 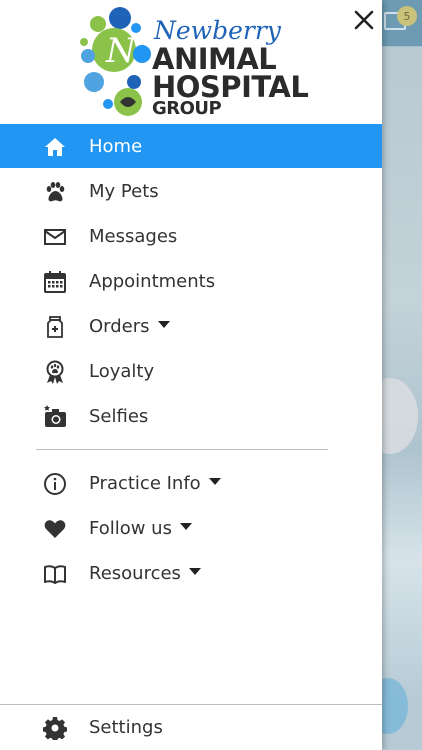 What do you see at coordinates (192, 62) in the screenshot?
I see `hospital-logo: N Newberry ANIMAL HOSPITAL GROUP` at bounding box center [192, 62].